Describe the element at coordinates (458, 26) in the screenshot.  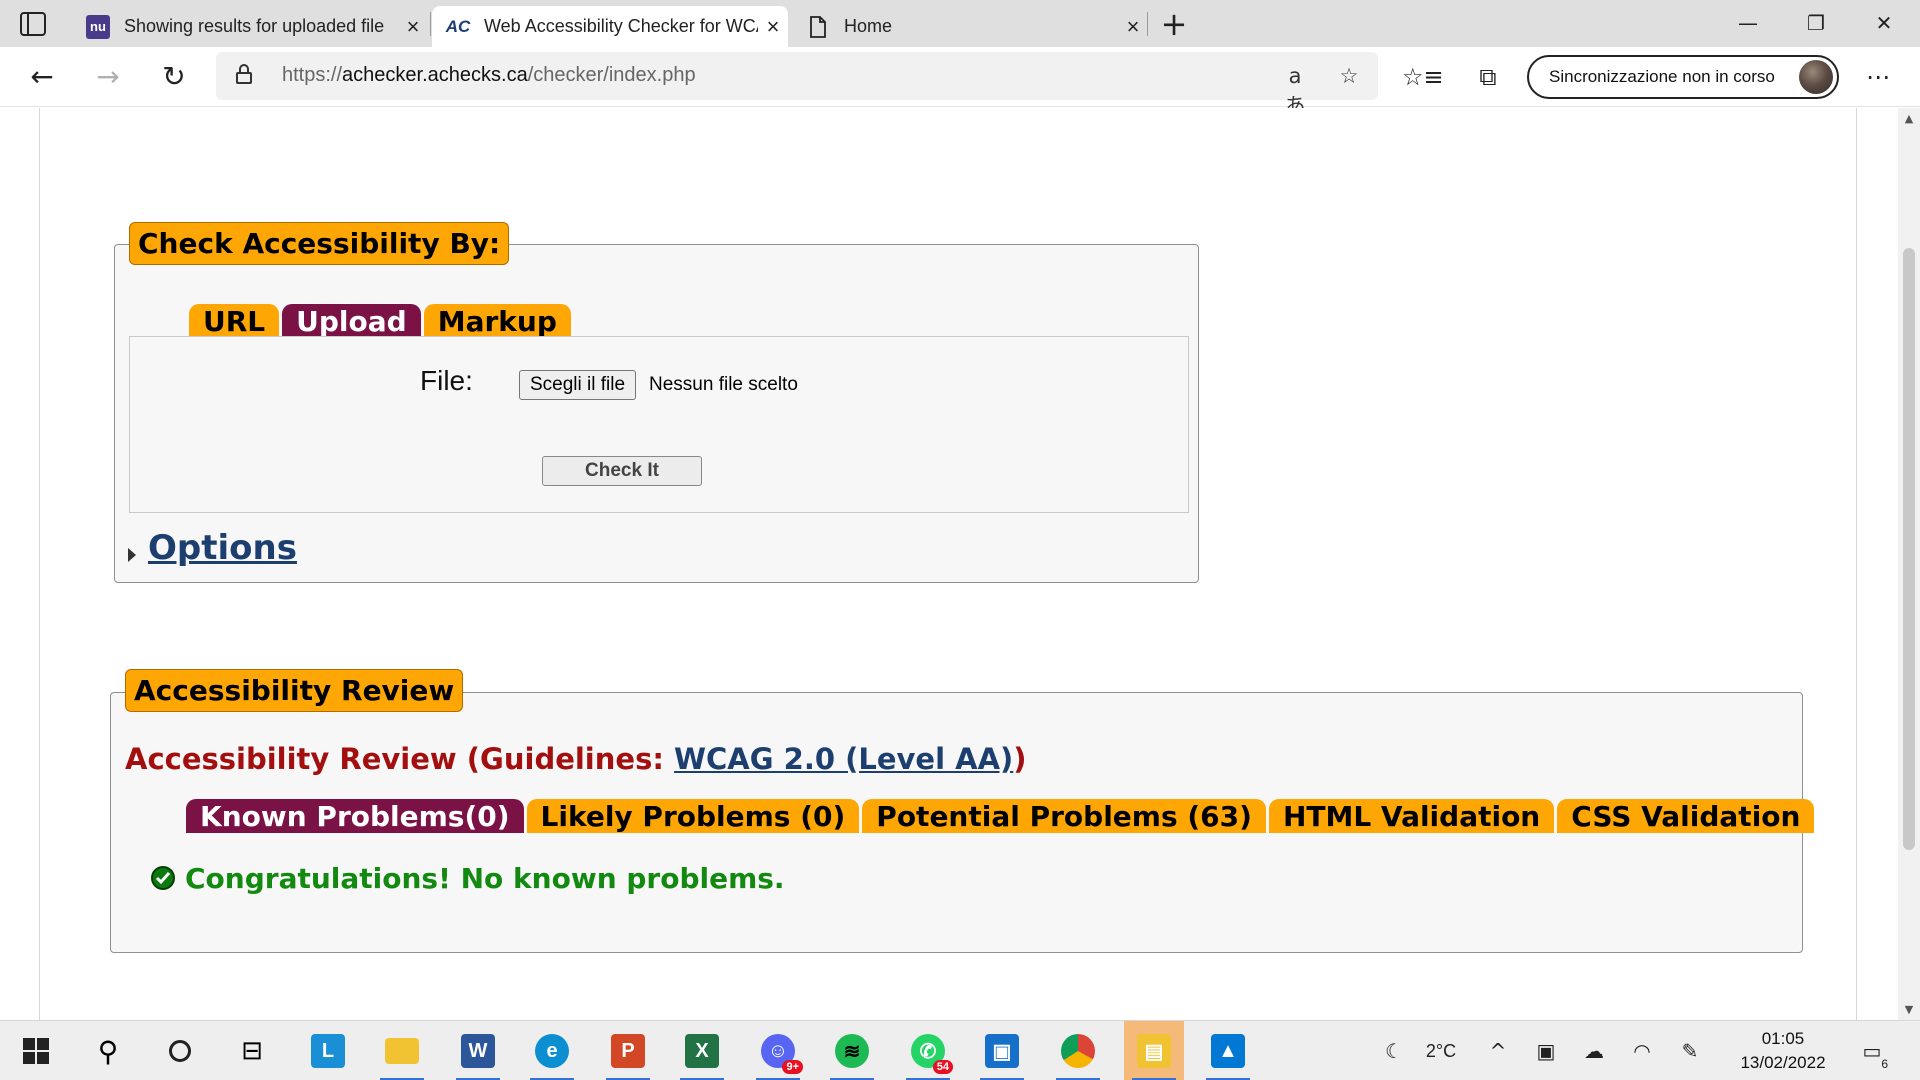
I see `ac-favicon-icon: AC` at that location.